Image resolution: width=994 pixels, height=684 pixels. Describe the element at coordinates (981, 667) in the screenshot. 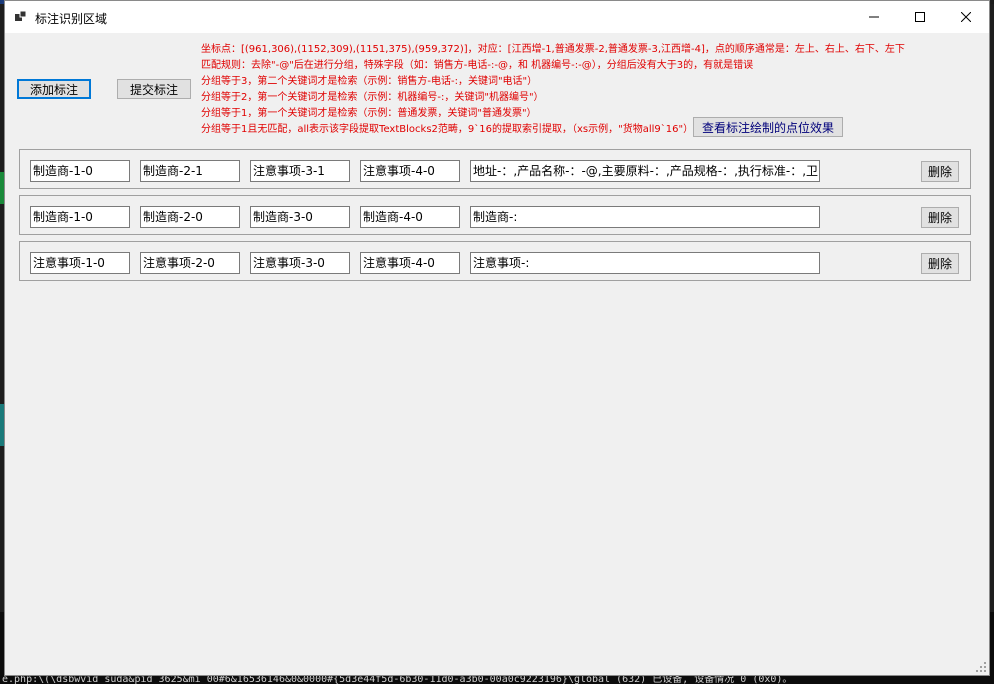

I see `resize-grip-icon` at that location.